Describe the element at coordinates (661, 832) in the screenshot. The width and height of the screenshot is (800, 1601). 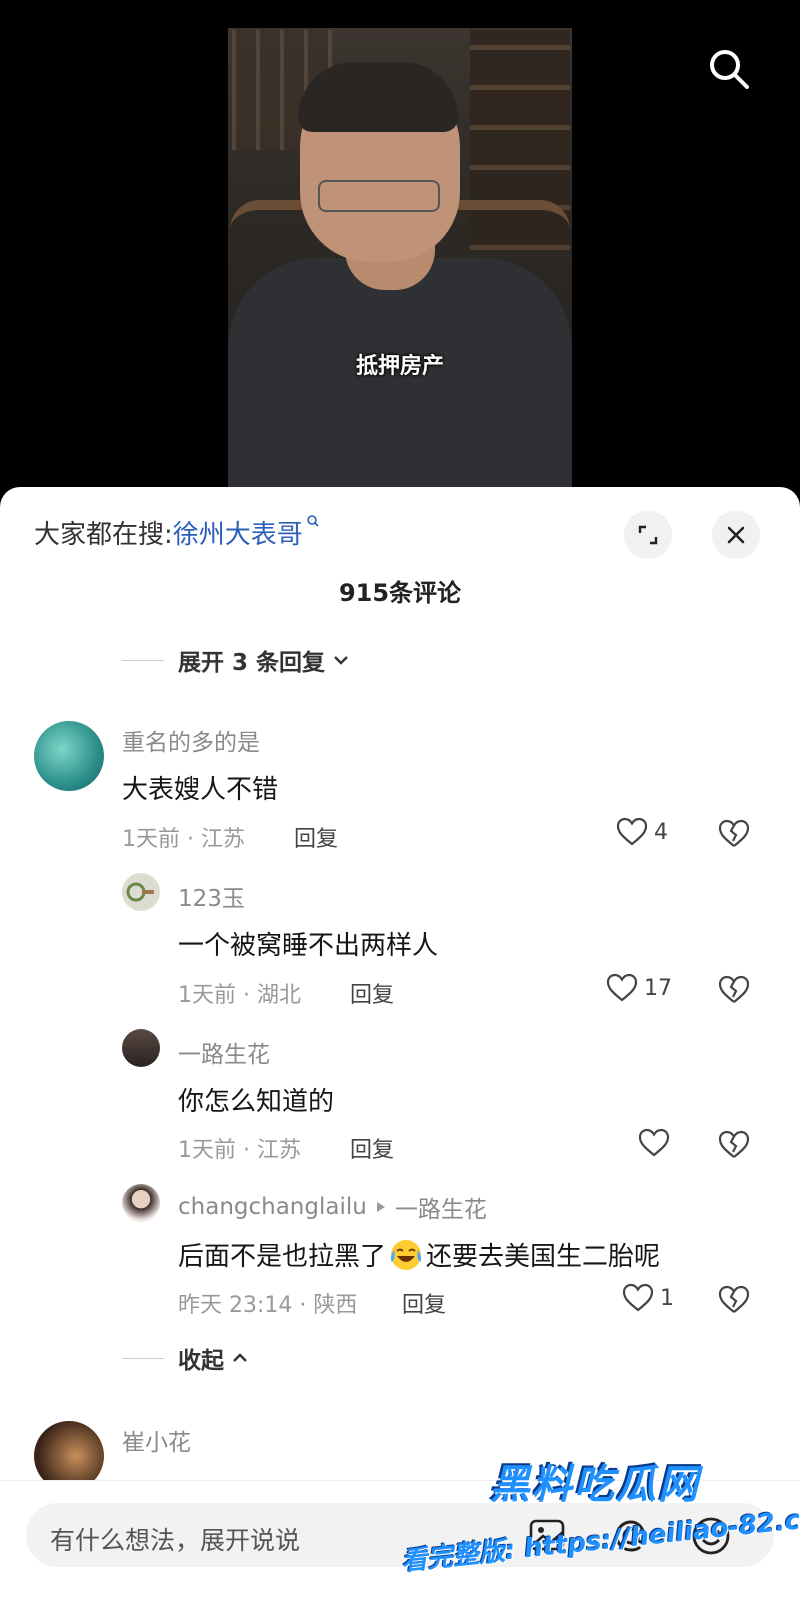
I see `like-count: 4` at that location.